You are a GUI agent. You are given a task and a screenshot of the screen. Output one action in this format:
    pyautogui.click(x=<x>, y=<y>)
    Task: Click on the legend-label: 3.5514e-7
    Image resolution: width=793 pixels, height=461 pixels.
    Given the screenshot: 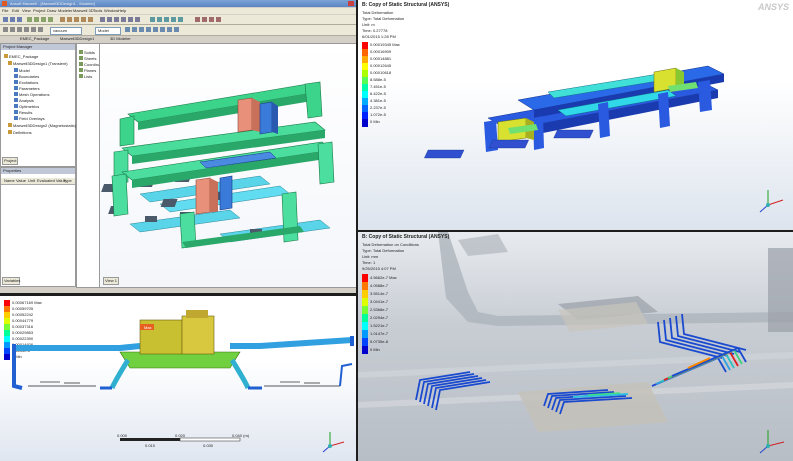 What is the action you would take?
    pyautogui.click(x=379, y=293)
    